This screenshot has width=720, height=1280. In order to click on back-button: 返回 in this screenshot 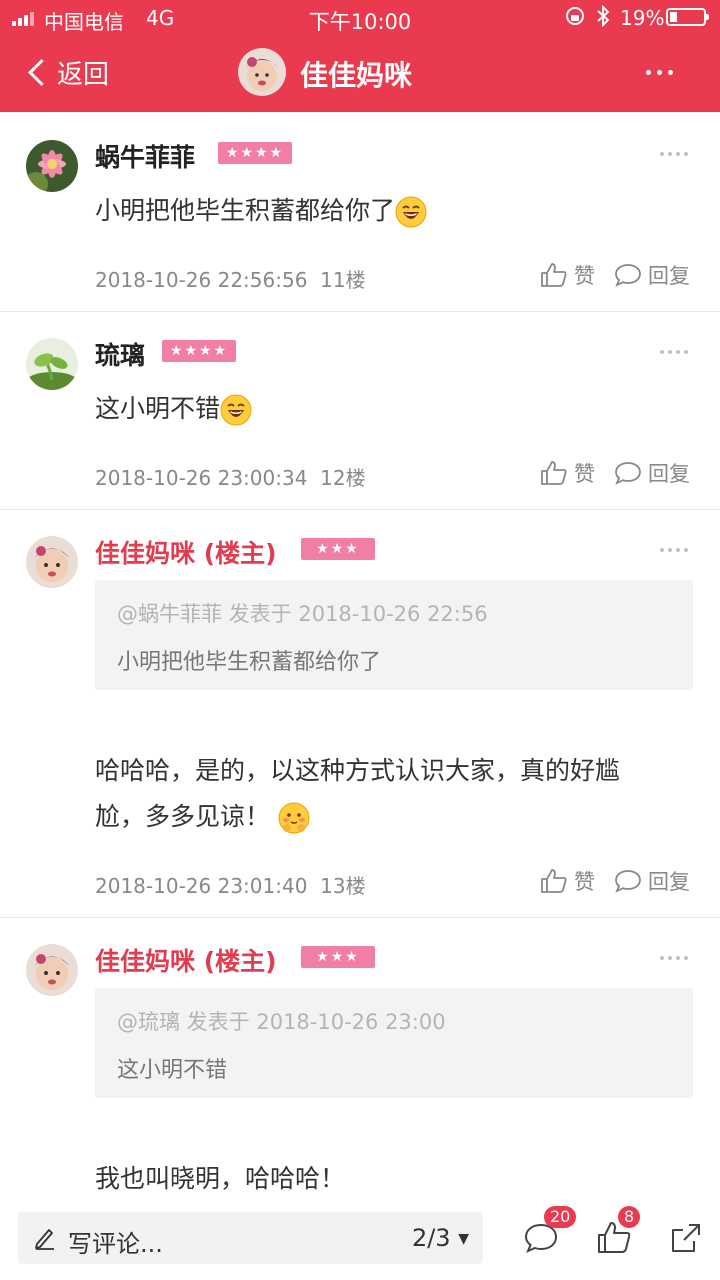, I will do `click(67, 72)`.